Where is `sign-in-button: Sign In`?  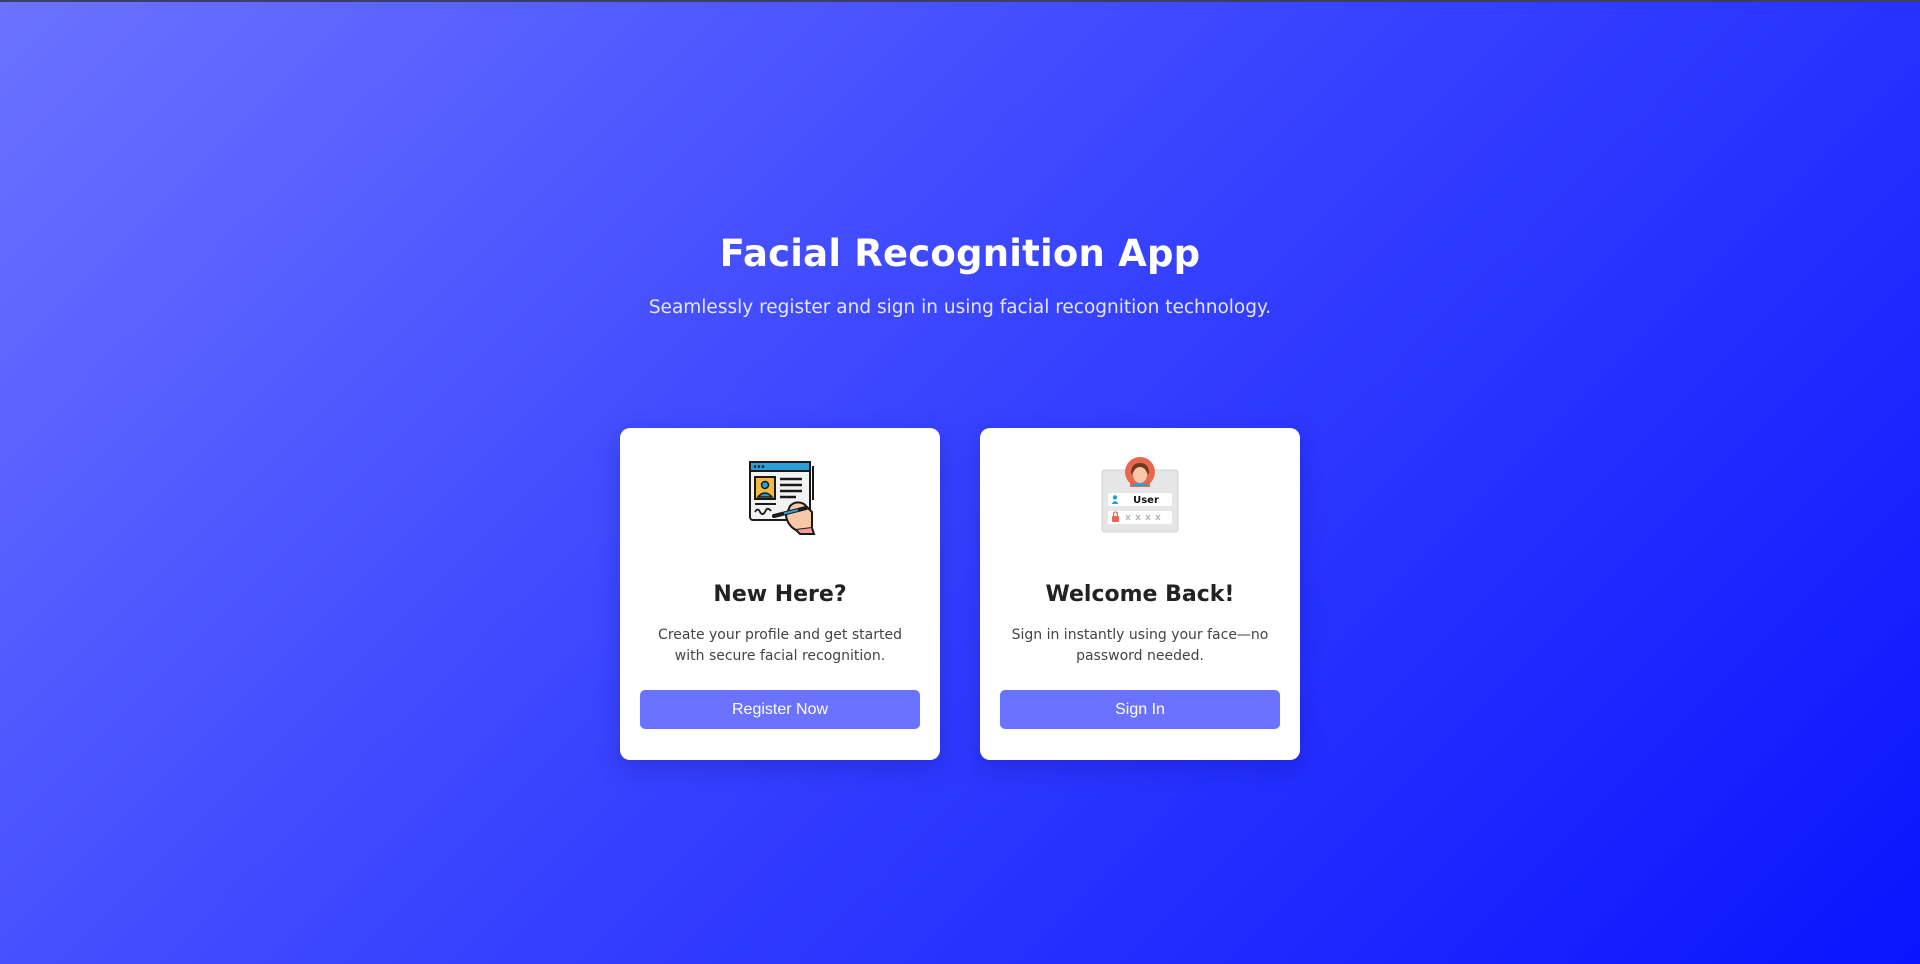
sign-in-button: Sign In is located at coordinates (1140, 709).